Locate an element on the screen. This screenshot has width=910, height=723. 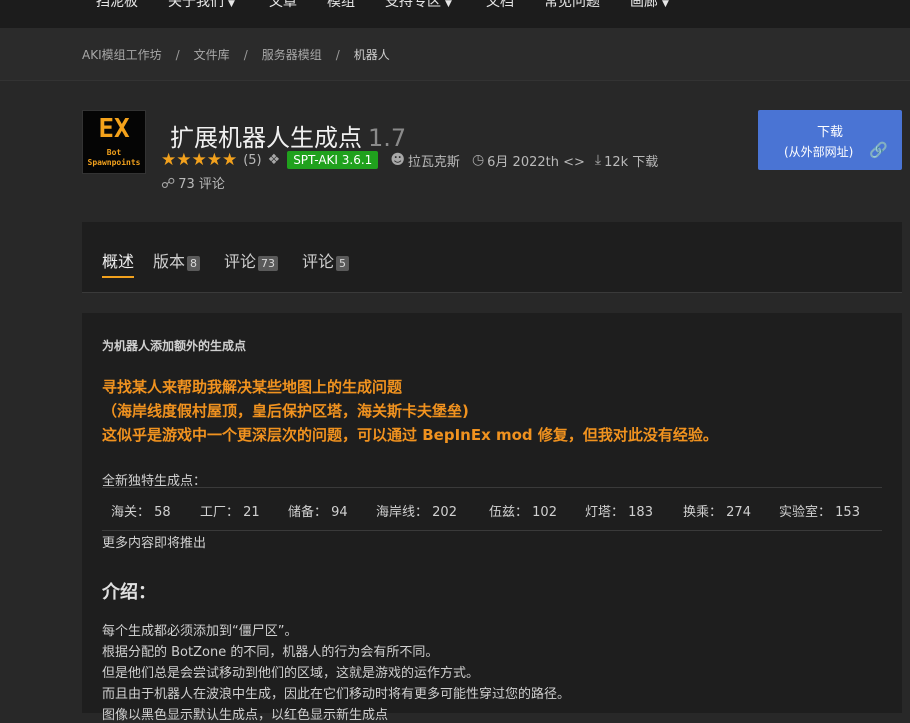
nav-label: 支持专区 is located at coordinates (413, 5).